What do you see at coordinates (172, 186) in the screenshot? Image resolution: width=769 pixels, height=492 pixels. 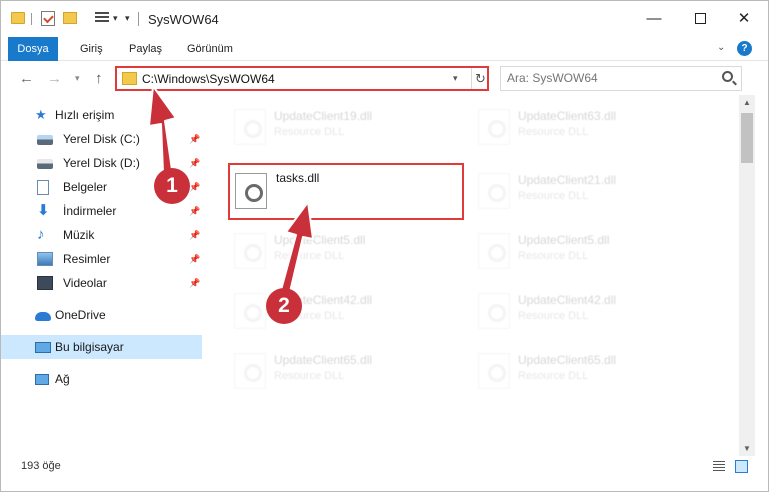 I see `annotation-marker-1: 1` at bounding box center [172, 186].